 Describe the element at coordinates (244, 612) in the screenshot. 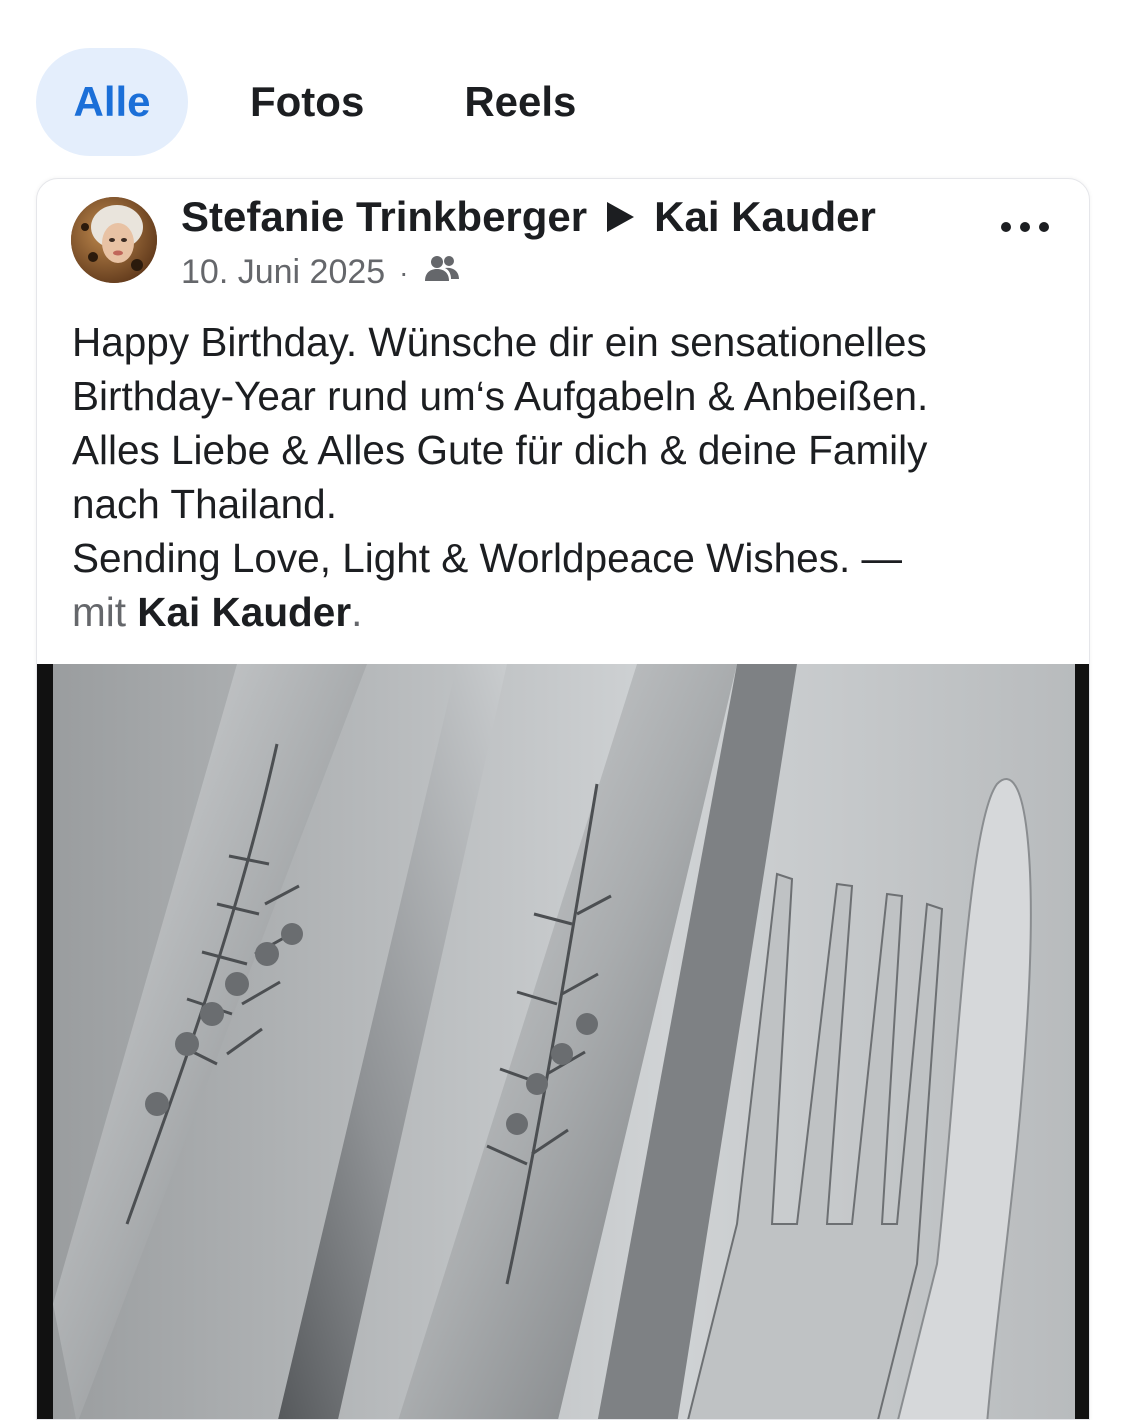

I see `tagged-person: Kai Kauder` at that location.